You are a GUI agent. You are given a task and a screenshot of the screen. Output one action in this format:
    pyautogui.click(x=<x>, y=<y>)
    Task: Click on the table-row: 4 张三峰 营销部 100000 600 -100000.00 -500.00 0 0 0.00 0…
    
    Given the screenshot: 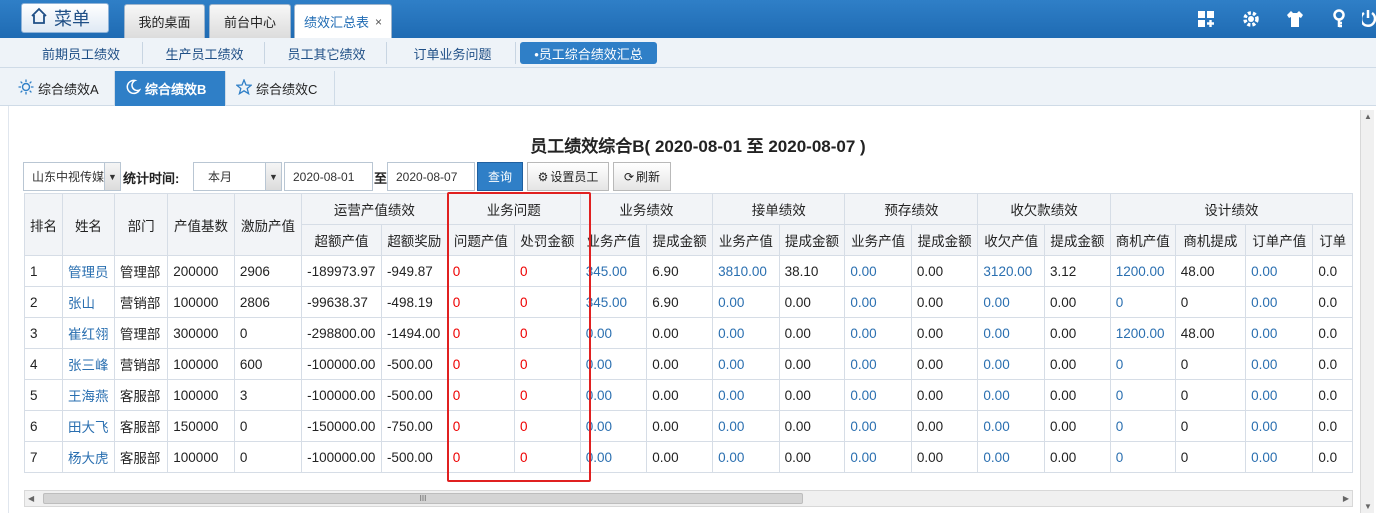 What is the action you would take?
    pyautogui.click(x=688, y=364)
    